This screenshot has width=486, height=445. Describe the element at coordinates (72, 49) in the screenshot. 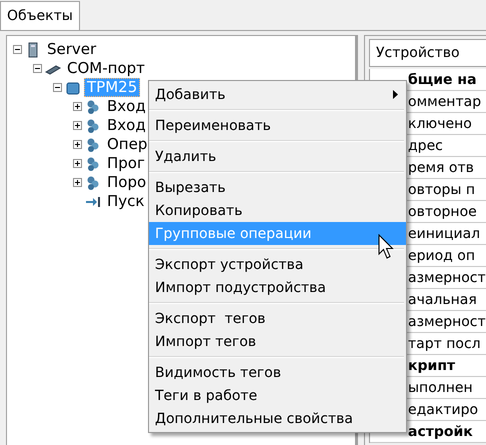

I see `tree-item: Server` at that location.